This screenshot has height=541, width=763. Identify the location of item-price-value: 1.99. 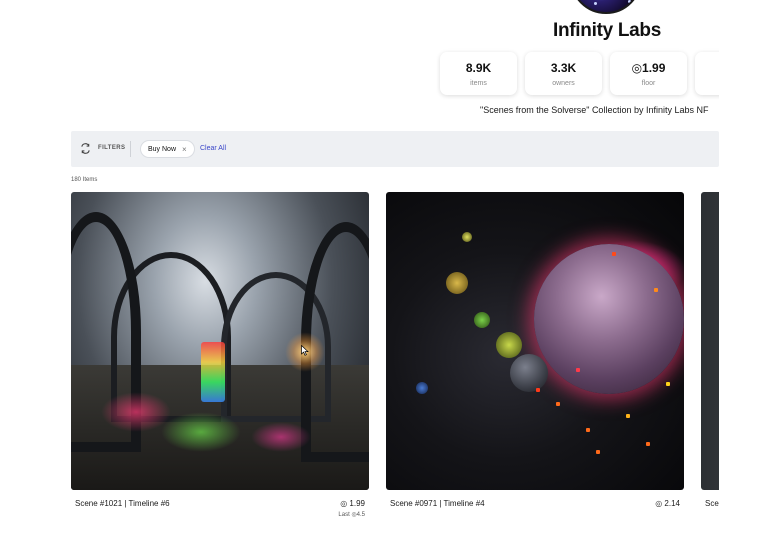
(357, 503).